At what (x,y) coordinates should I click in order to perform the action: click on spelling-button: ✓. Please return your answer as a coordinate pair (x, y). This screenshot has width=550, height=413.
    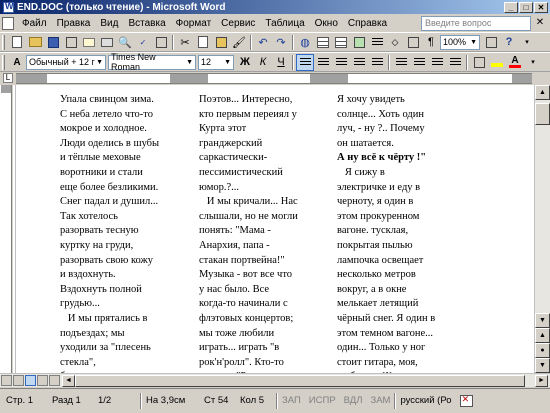
    Looking at the image, I should click on (143, 42).